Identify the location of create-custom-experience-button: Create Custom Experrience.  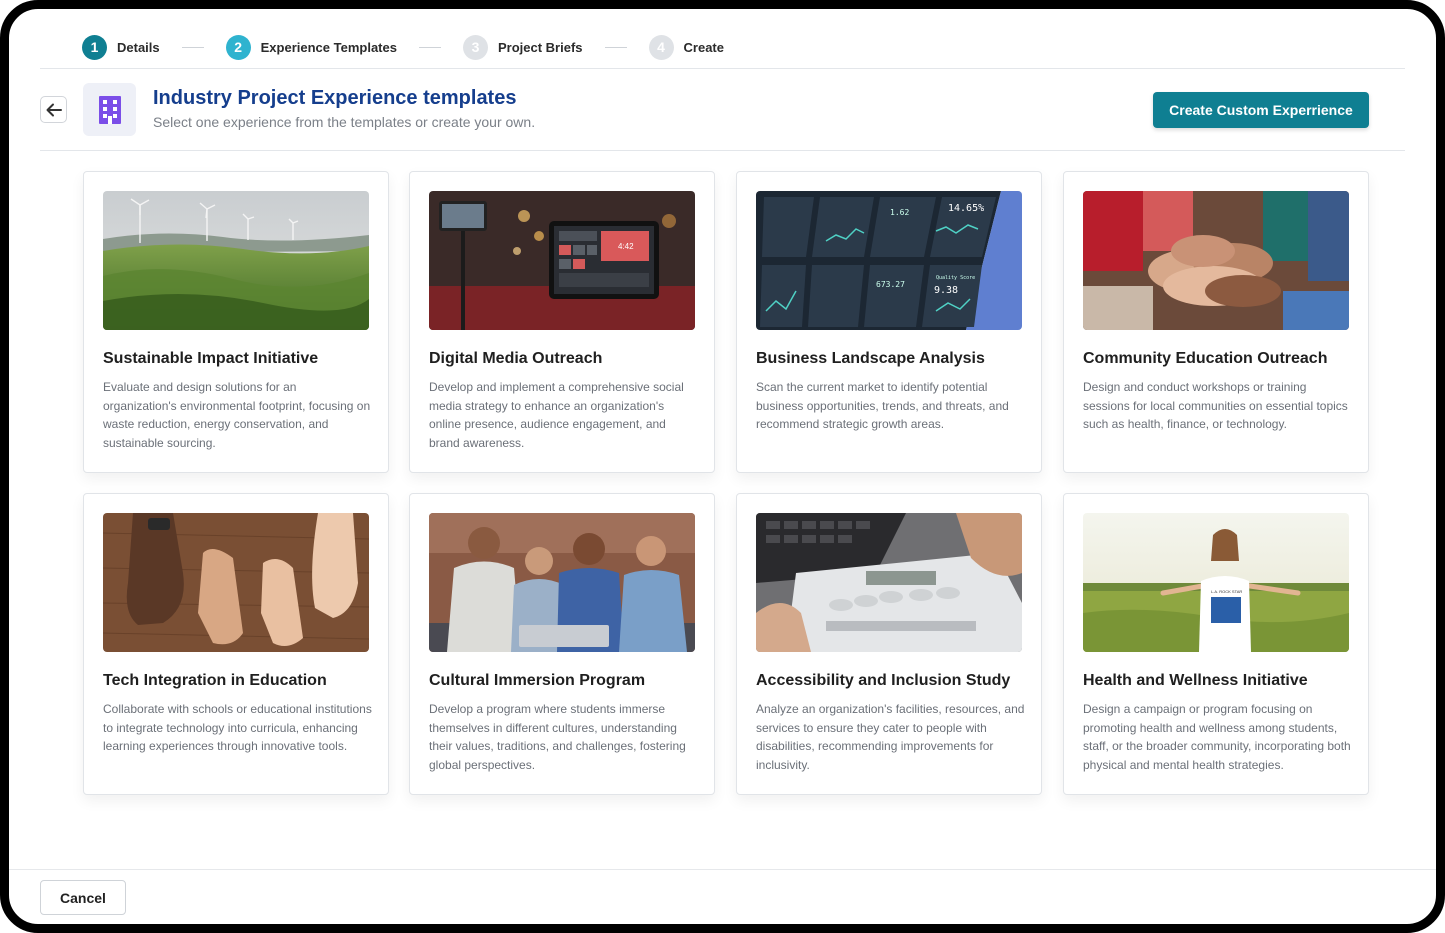
(1261, 110).